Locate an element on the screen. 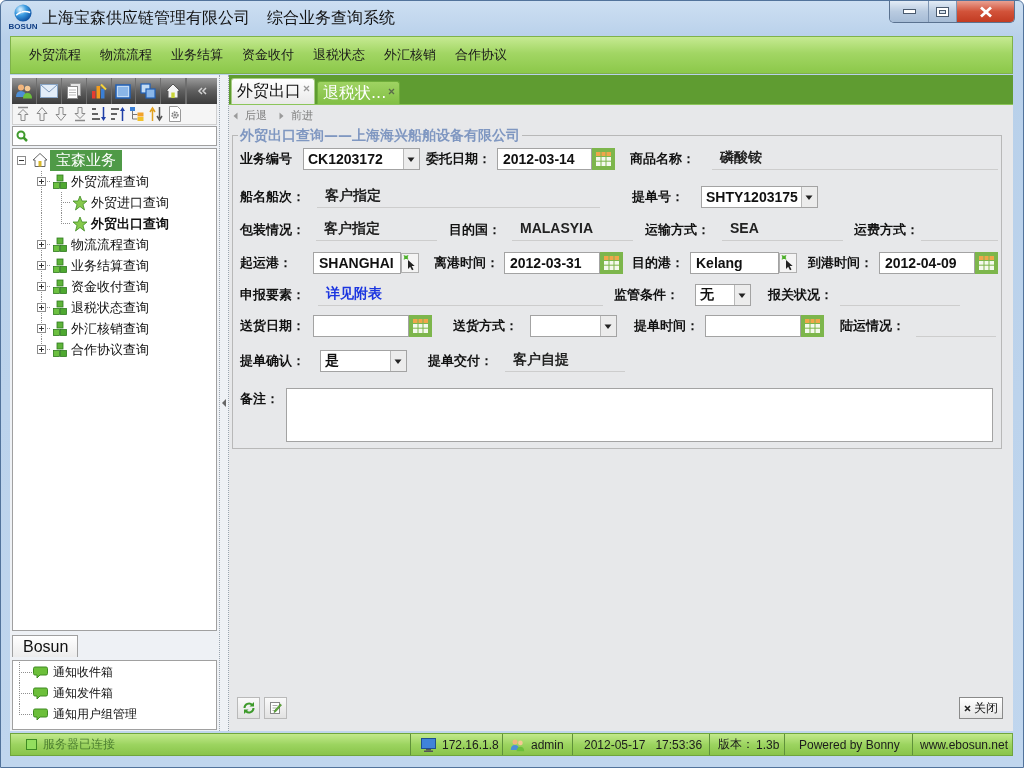  restore-icon is located at coordinates (942, 11).